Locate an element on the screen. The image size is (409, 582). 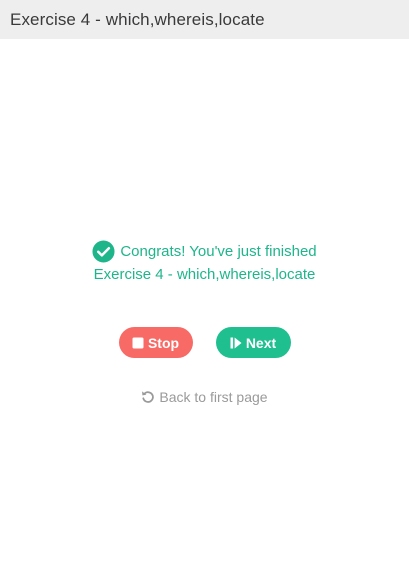
congrats-text: Congrats! You've just finished is located at coordinates (218, 251).